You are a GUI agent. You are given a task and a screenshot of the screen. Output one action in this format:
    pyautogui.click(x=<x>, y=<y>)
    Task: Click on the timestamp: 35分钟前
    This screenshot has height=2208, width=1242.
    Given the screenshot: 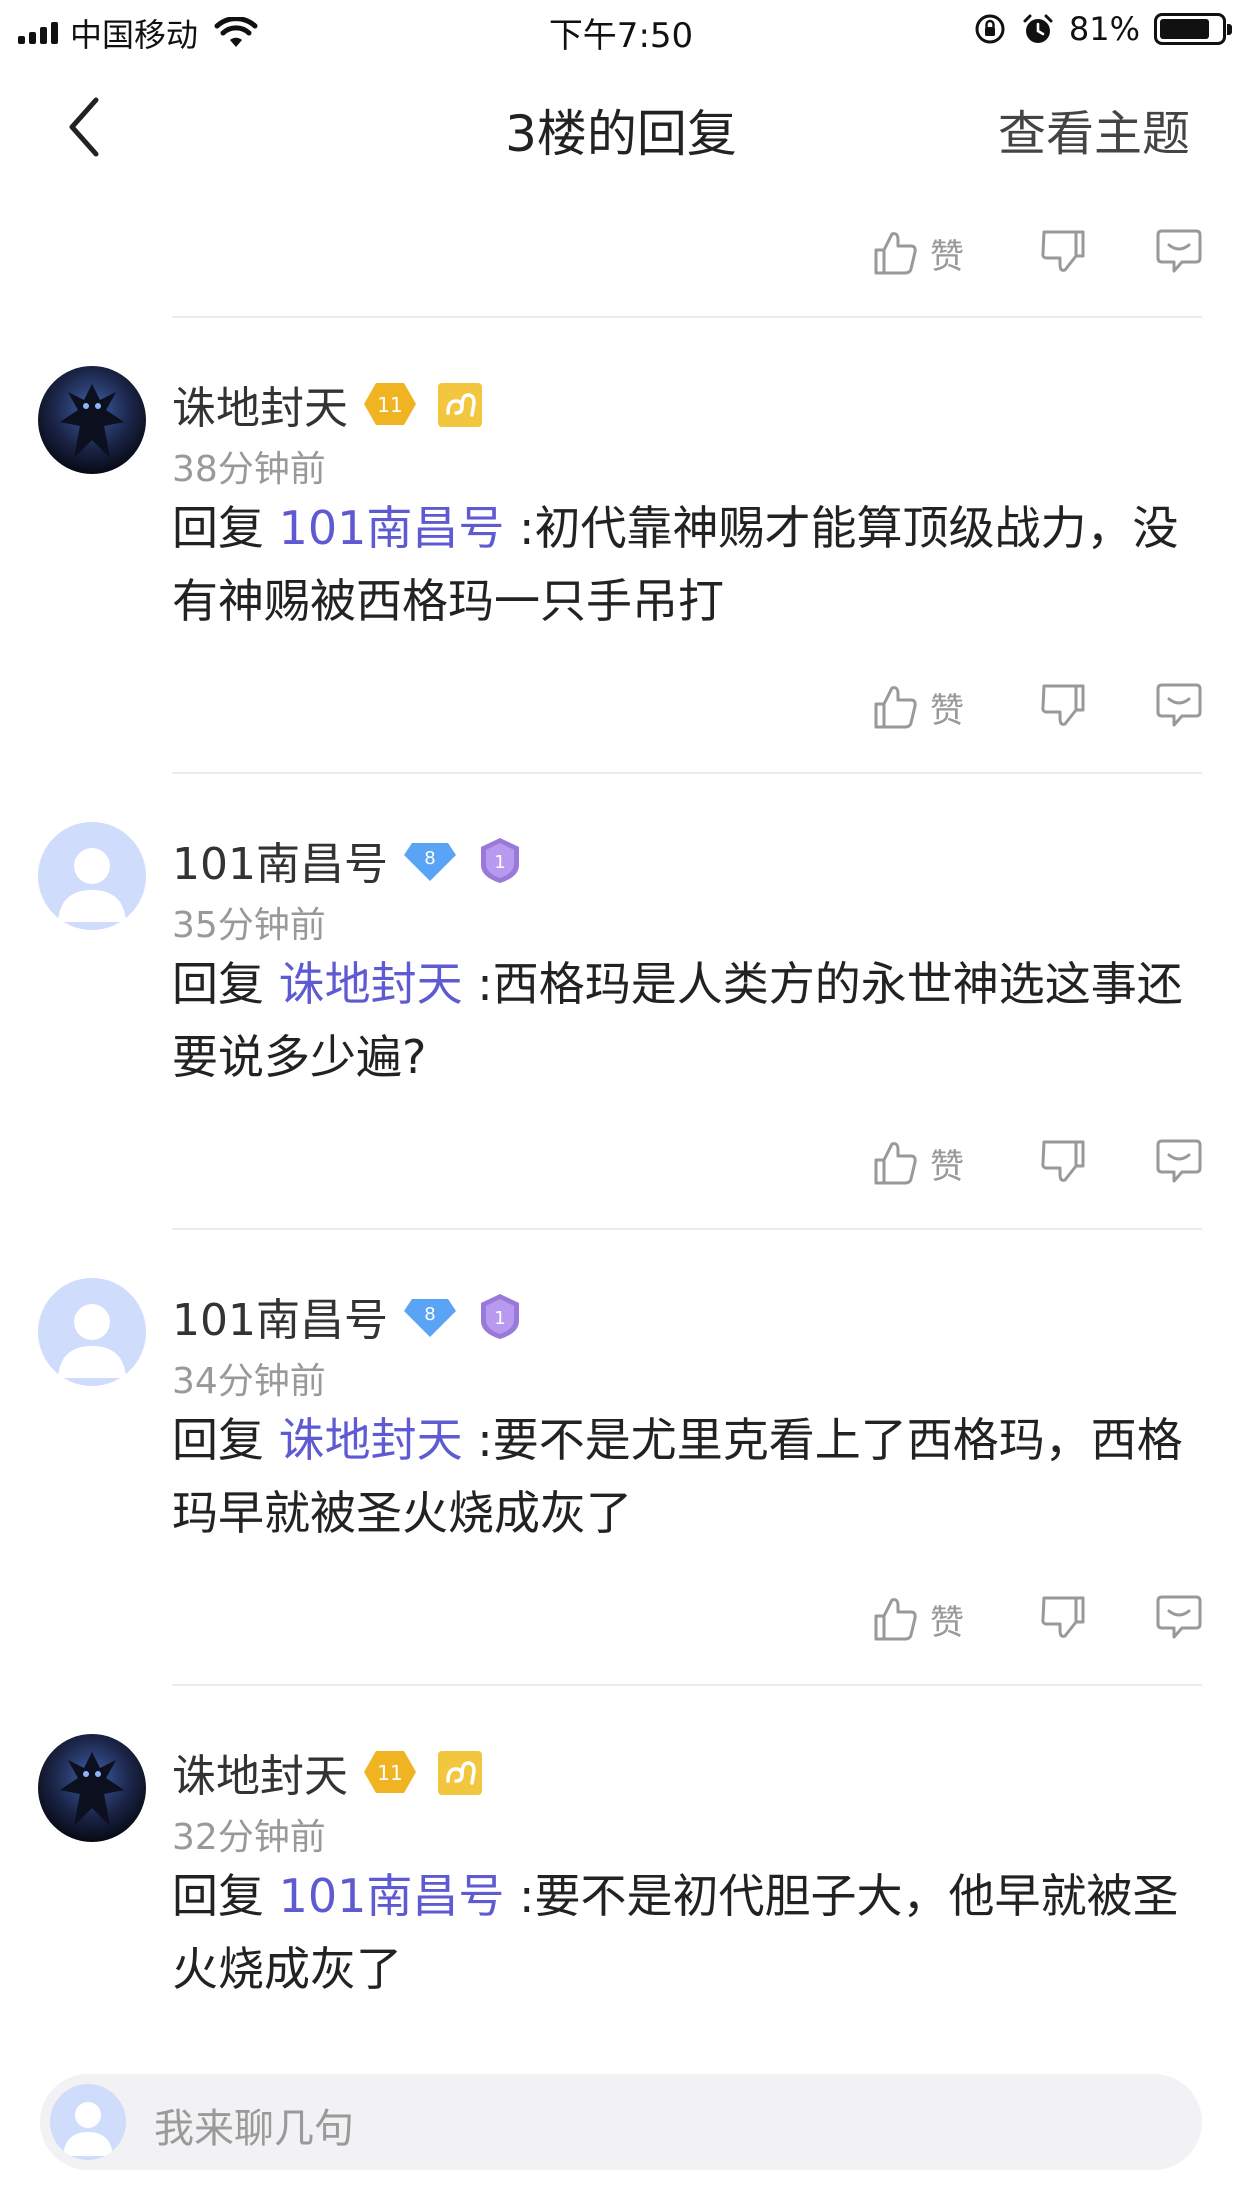 What is the action you would take?
    pyautogui.click(x=249, y=925)
    